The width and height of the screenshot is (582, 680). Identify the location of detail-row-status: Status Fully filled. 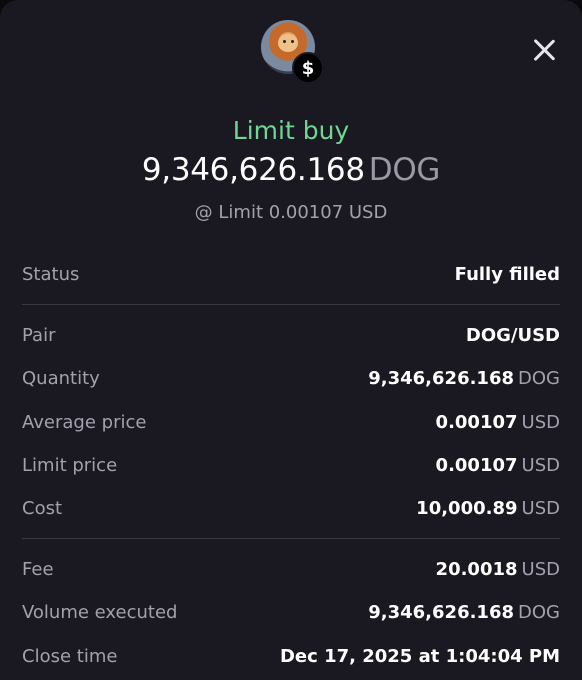
(291, 274).